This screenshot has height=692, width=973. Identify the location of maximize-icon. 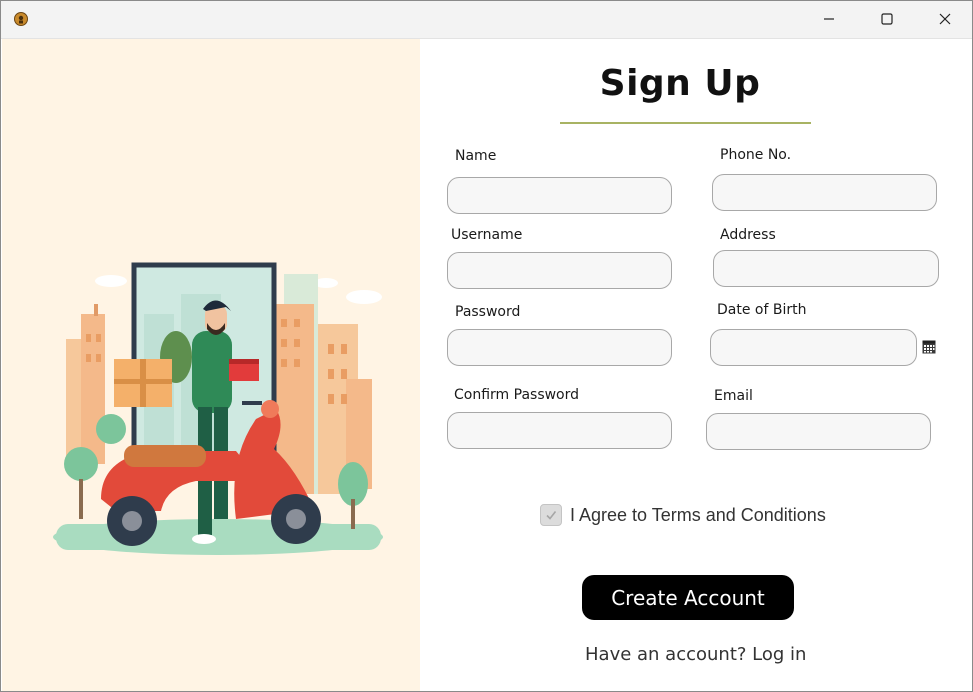
(887, 19).